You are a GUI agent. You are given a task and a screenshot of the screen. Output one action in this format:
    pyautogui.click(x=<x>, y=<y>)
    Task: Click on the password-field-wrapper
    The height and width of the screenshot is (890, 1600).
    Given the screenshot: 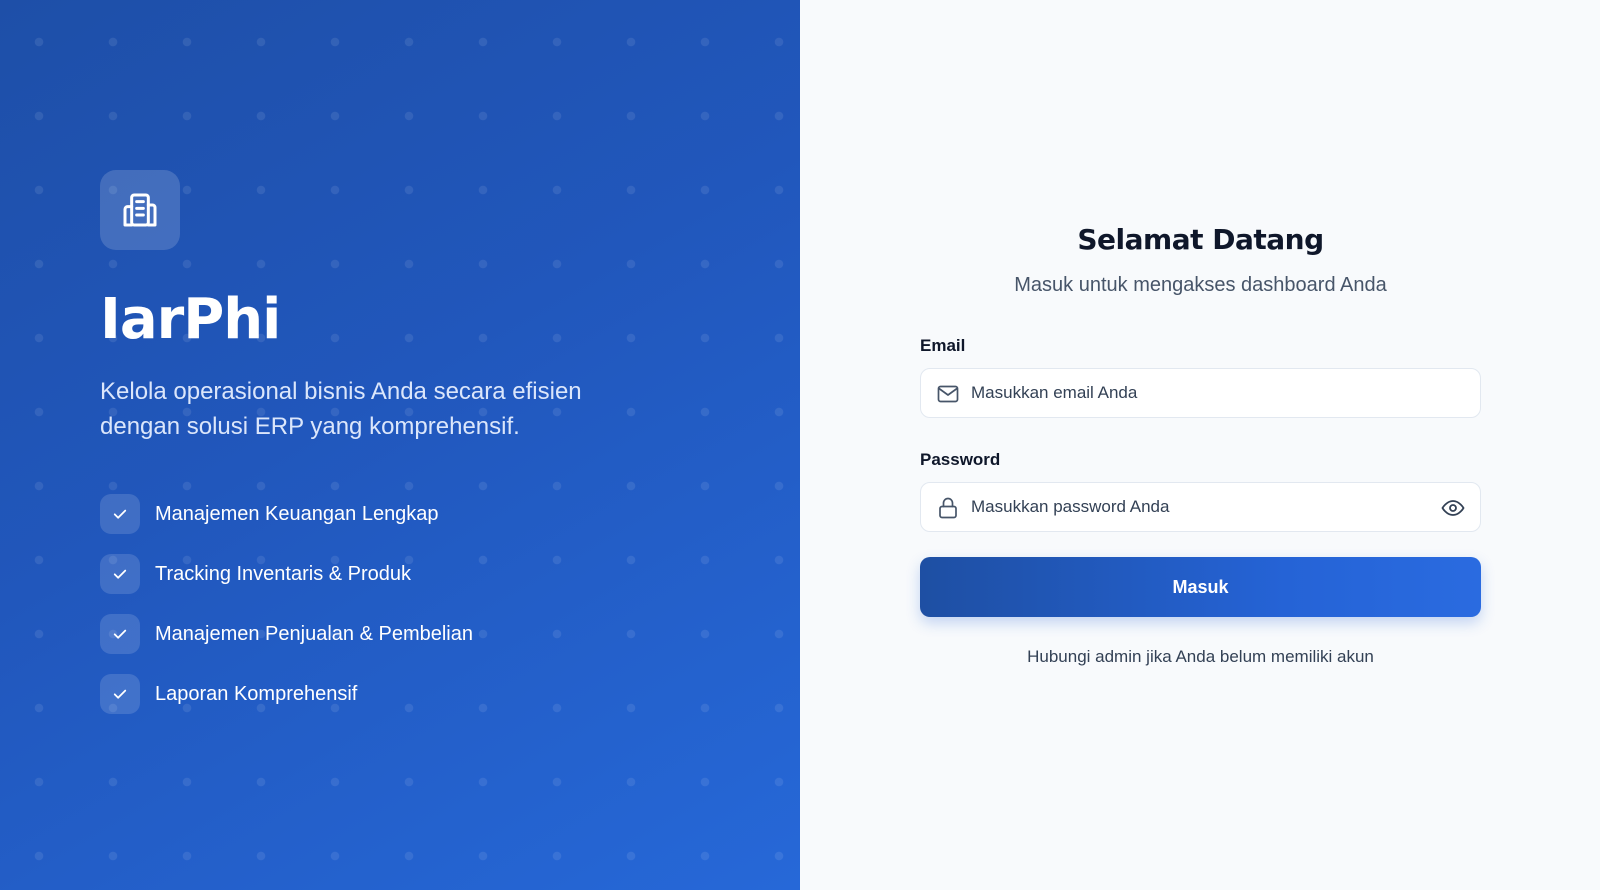 What is the action you would take?
    pyautogui.click(x=1200, y=507)
    